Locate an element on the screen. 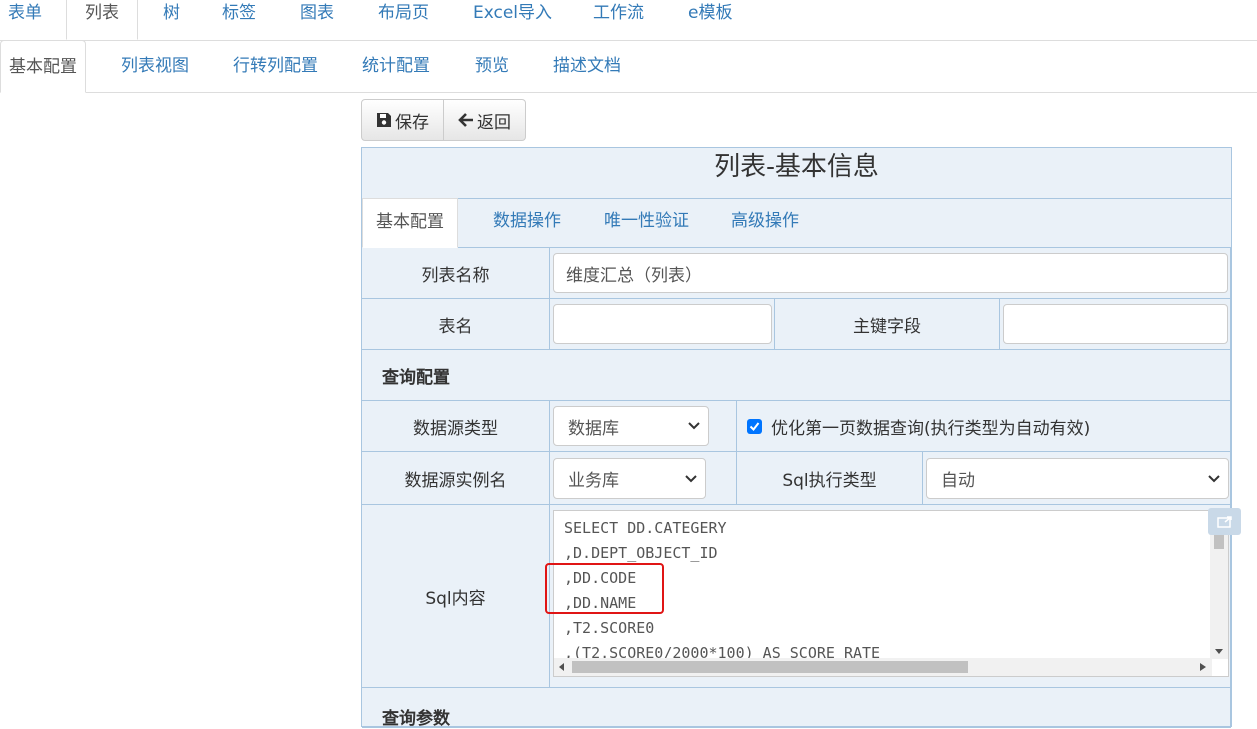 This screenshot has width=1257, height=729. query-params-title: 查询参数 is located at coordinates (416, 719).